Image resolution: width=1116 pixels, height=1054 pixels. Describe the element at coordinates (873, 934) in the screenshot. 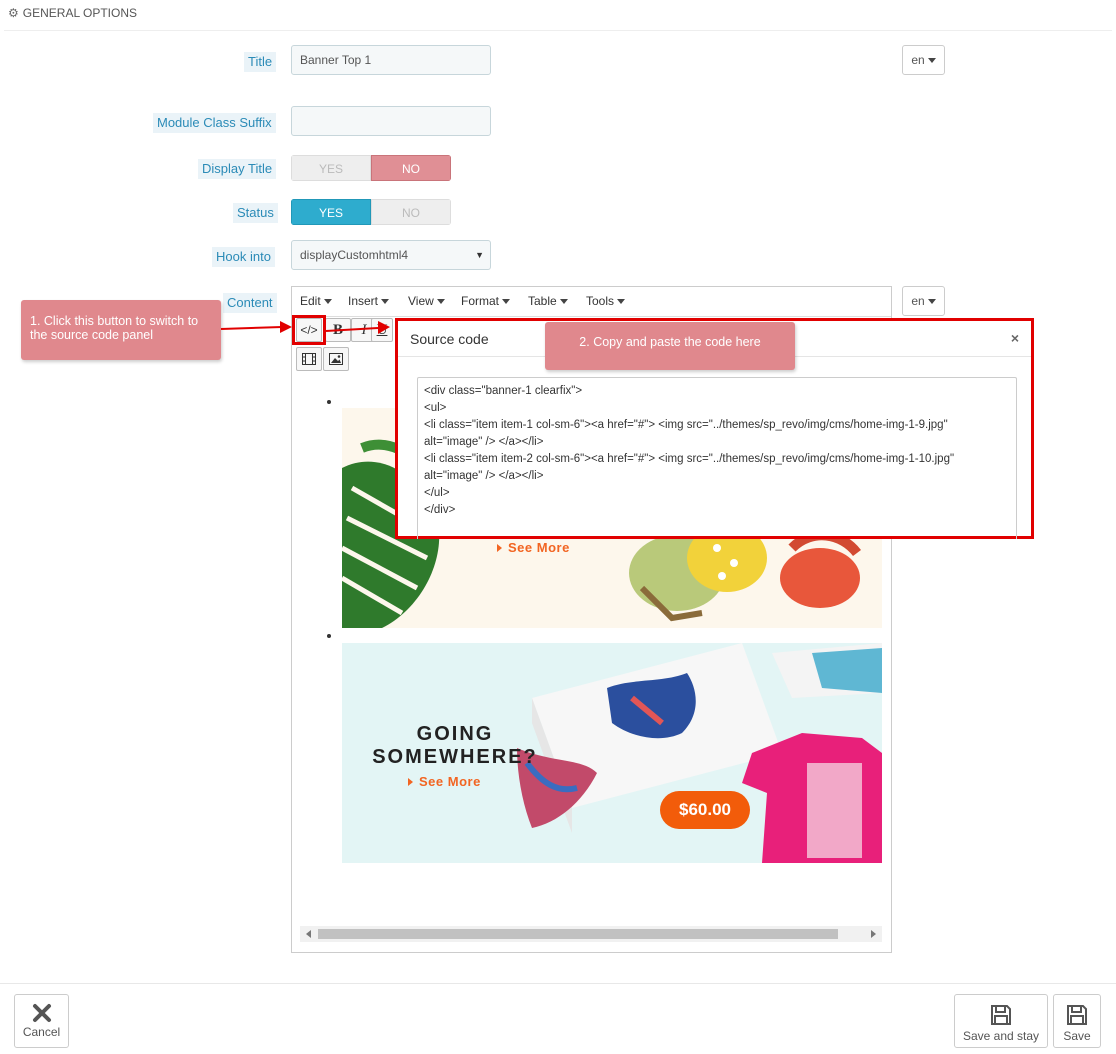

I see `scroll-right-icon` at that location.